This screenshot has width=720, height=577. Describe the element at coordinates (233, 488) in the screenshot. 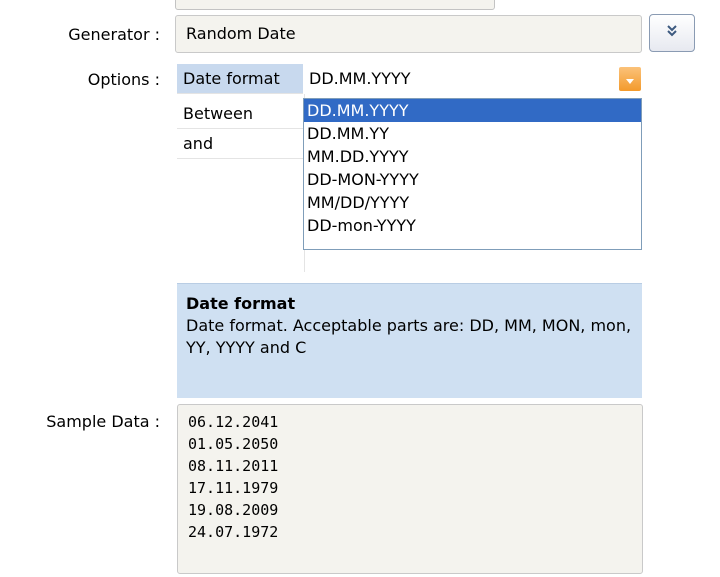

I see `sample-line: 17.11.1979` at that location.